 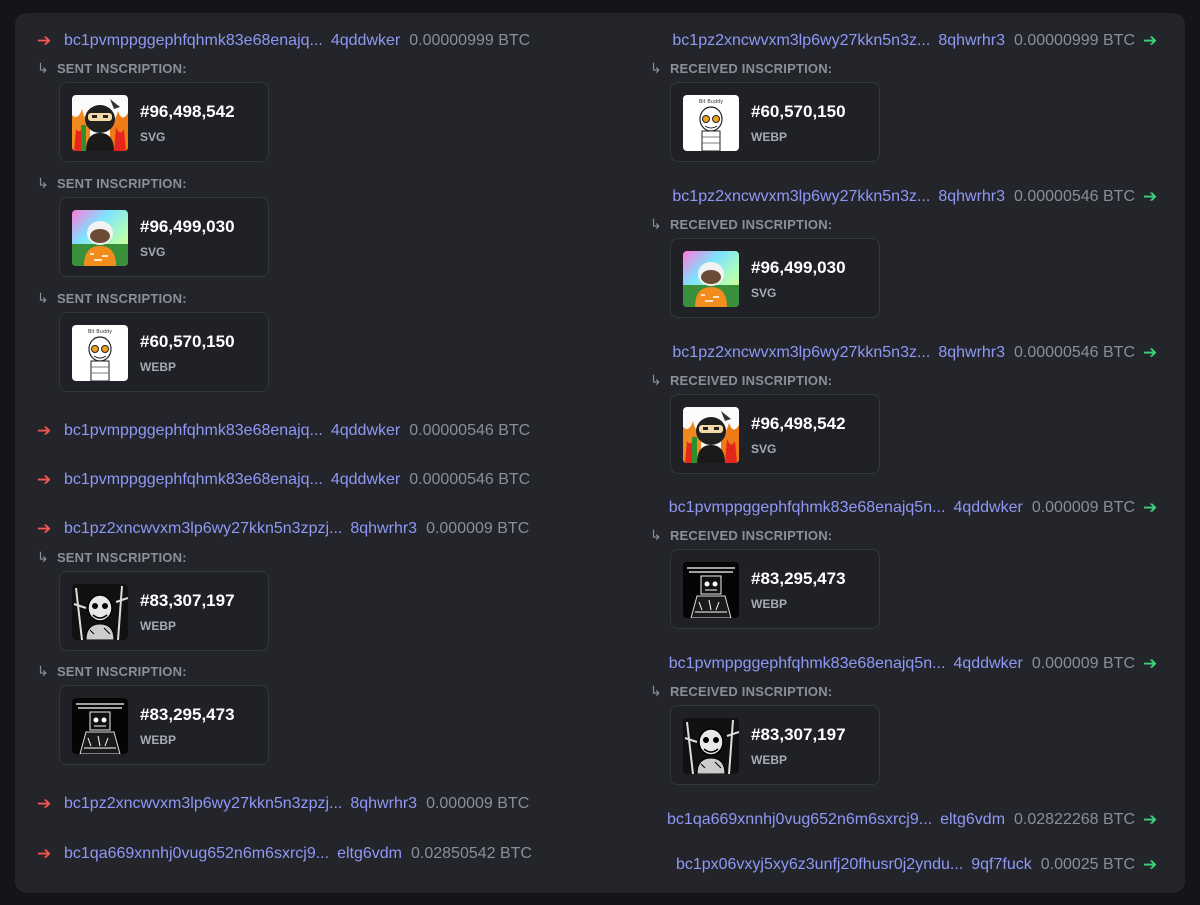 What do you see at coordinates (1074, 40) in the screenshot?
I see `output-amount: 0.00000999 BTC` at bounding box center [1074, 40].